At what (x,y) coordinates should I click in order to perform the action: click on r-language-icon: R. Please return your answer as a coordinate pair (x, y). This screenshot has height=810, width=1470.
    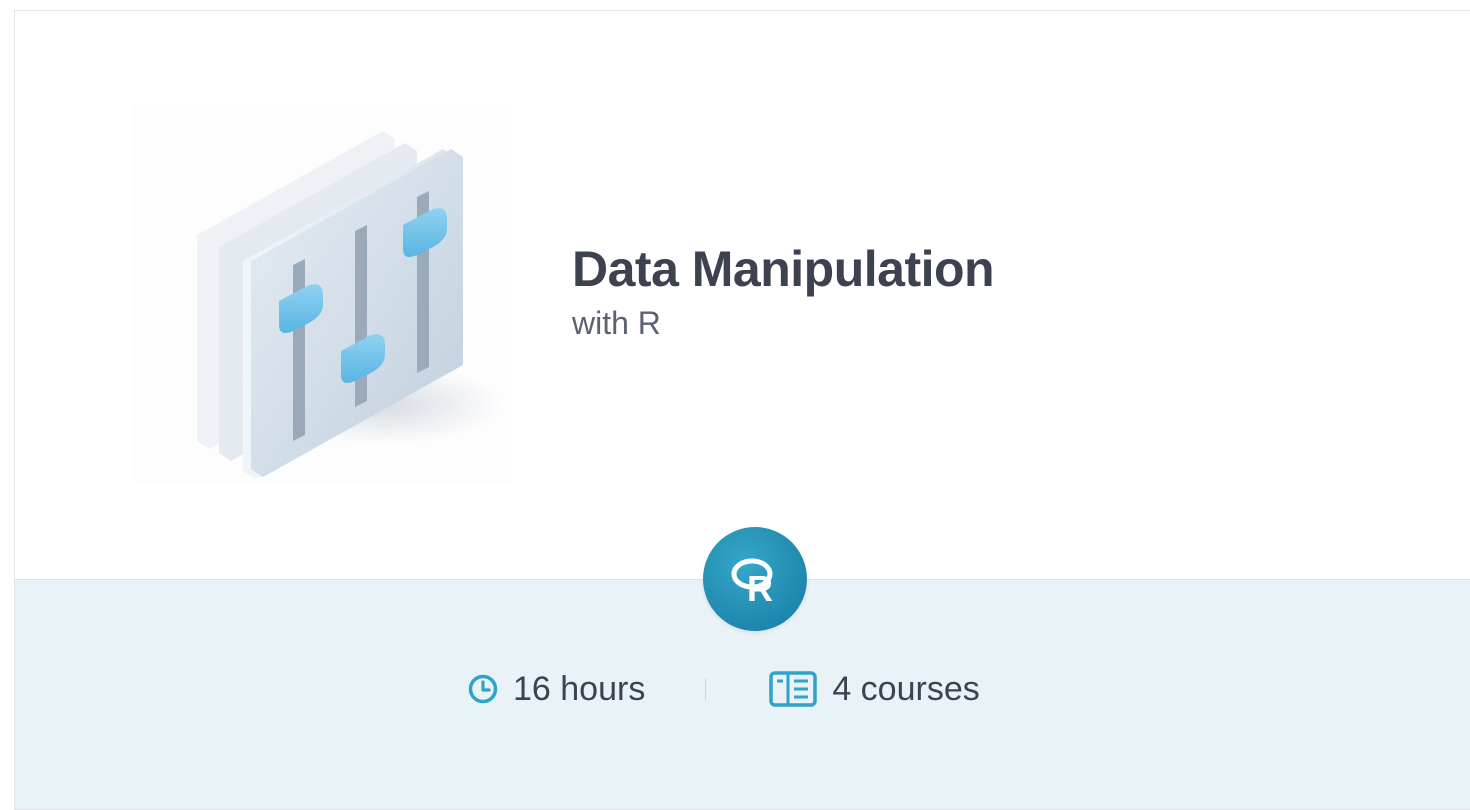
    Looking at the image, I should click on (755, 579).